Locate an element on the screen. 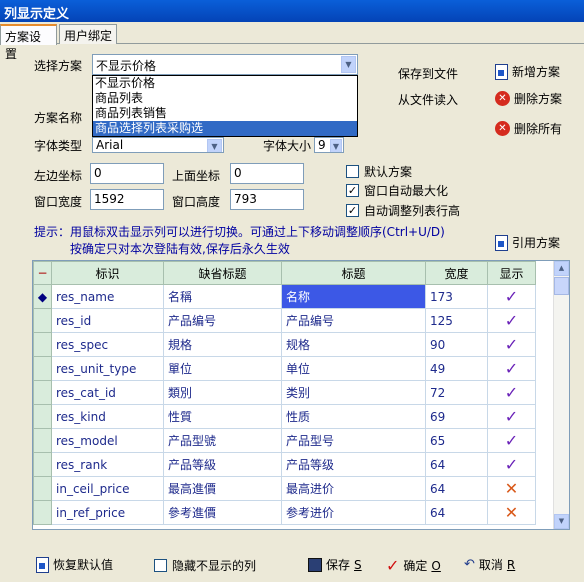 The height and width of the screenshot is (582, 584). cell-default-title: 類別 is located at coordinates (222, 392).